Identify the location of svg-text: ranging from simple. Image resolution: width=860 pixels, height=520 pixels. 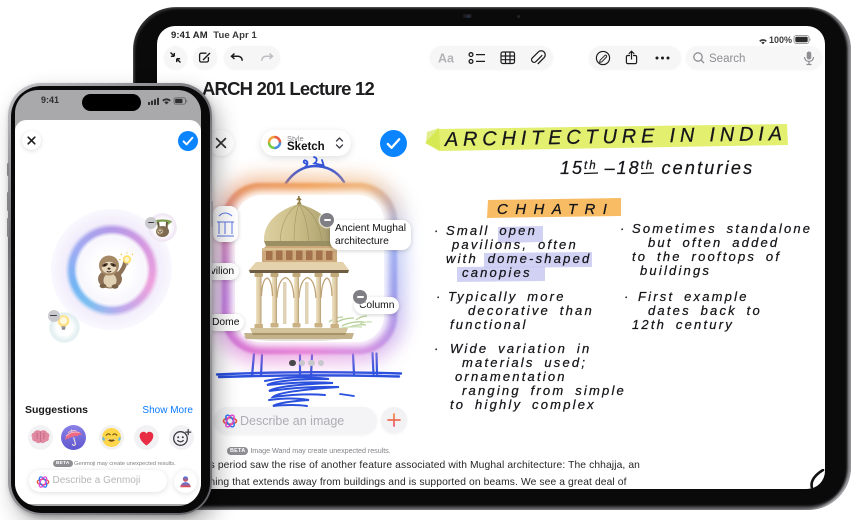
(544, 390).